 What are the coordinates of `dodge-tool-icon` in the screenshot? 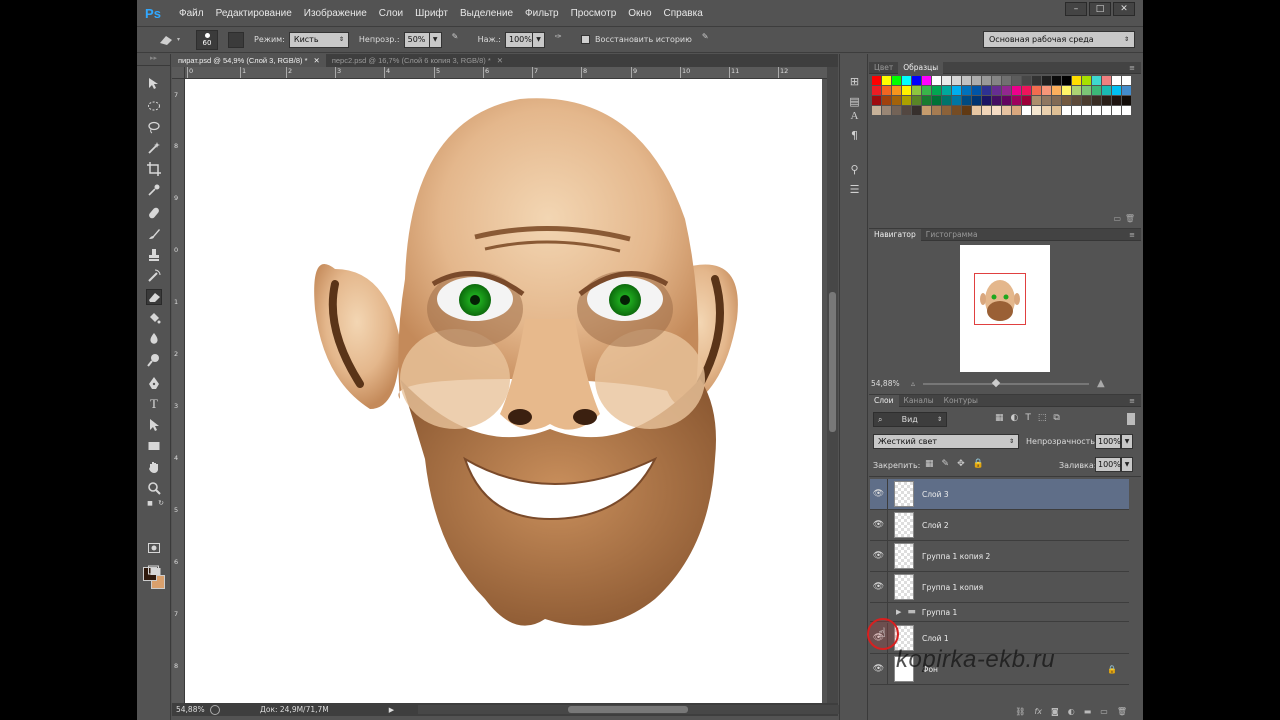 It's located at (154, 360).